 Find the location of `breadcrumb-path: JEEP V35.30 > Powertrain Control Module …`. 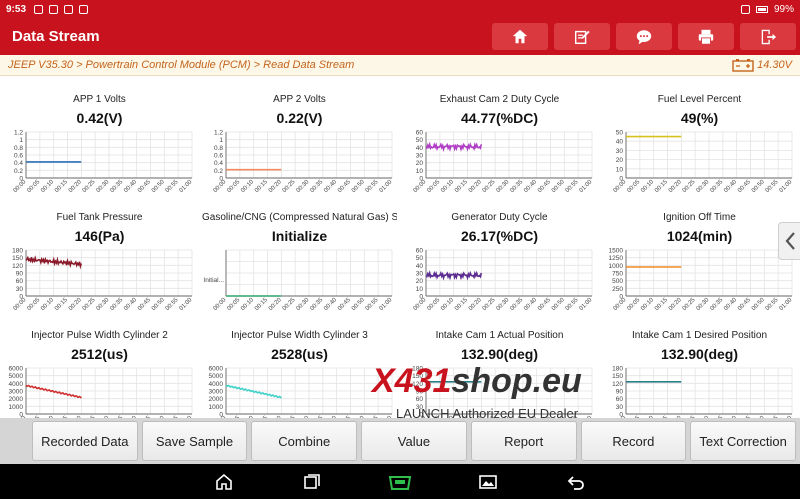

breadcrumb-path: JEEP V35.30 > Powertrain Control Module … is located at coordinates (181, 65).